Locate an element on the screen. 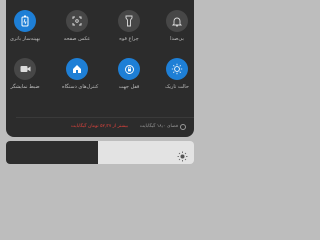 The width and height of the screenshot is (320, 240). home-icon is located at coordinates (77, 69).